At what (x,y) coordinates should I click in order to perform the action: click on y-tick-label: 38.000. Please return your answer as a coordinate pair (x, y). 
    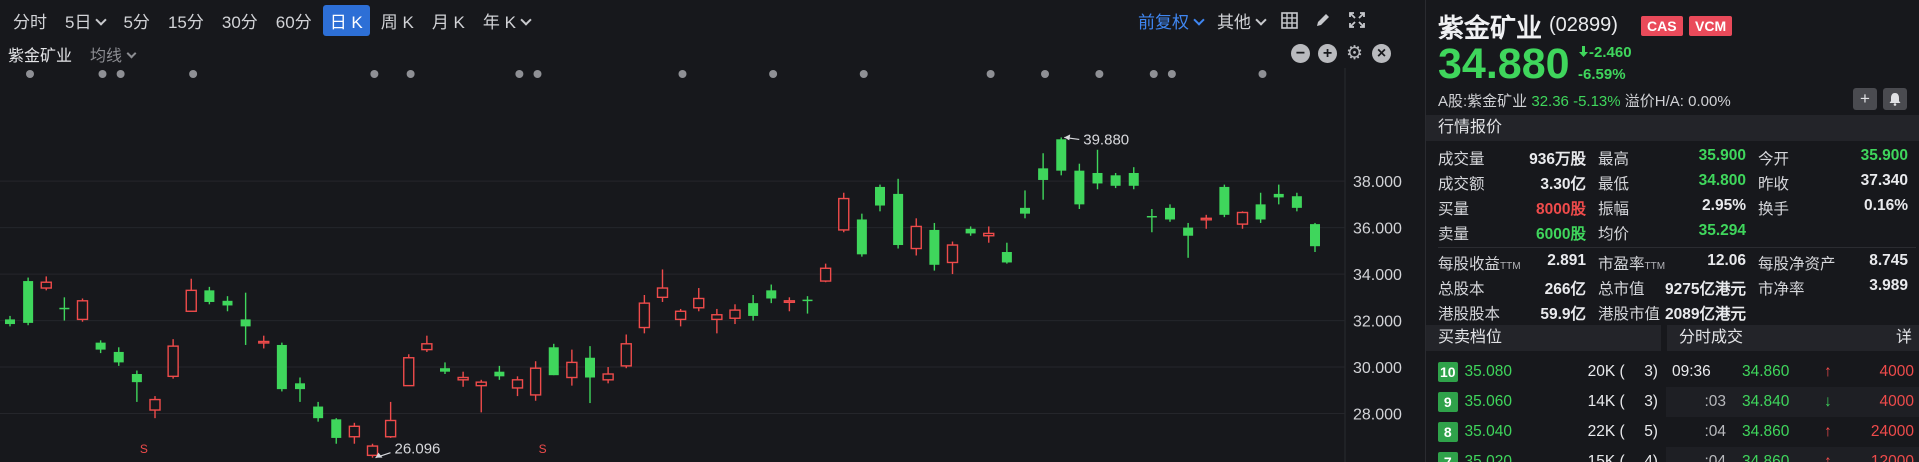
    Looking at the image, I should click on (1377, 182).